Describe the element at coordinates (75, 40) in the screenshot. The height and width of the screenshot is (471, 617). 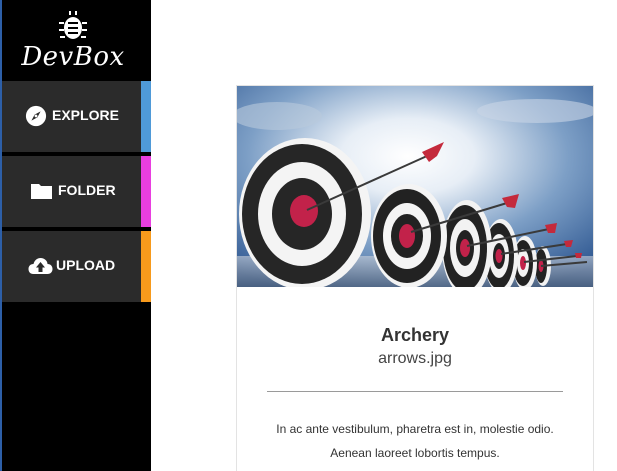
I see `logo: DevBox` at that location.